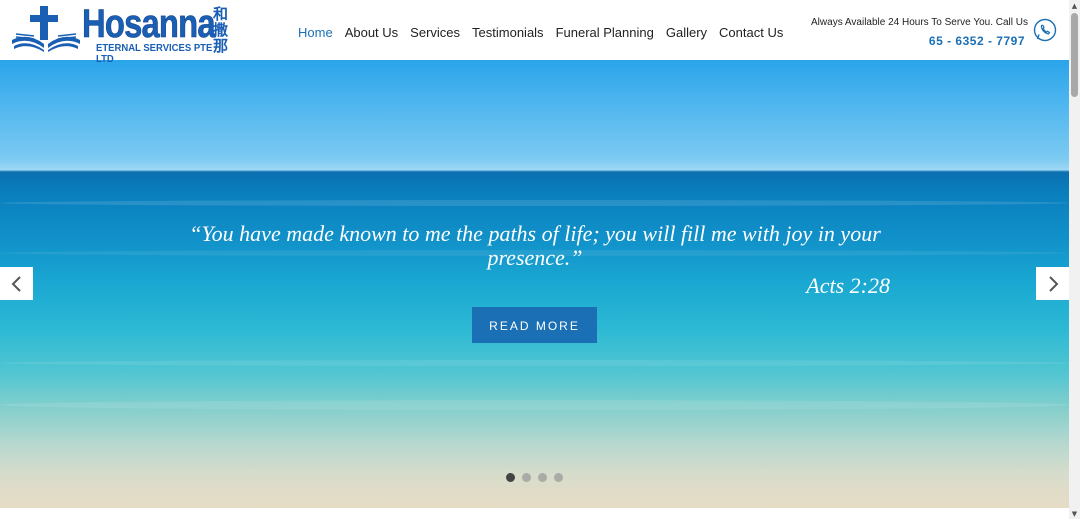 The width and height of the screenshot is (1080, 519). I want to click on nav-item-about-us: About Us, so click(371, 32).